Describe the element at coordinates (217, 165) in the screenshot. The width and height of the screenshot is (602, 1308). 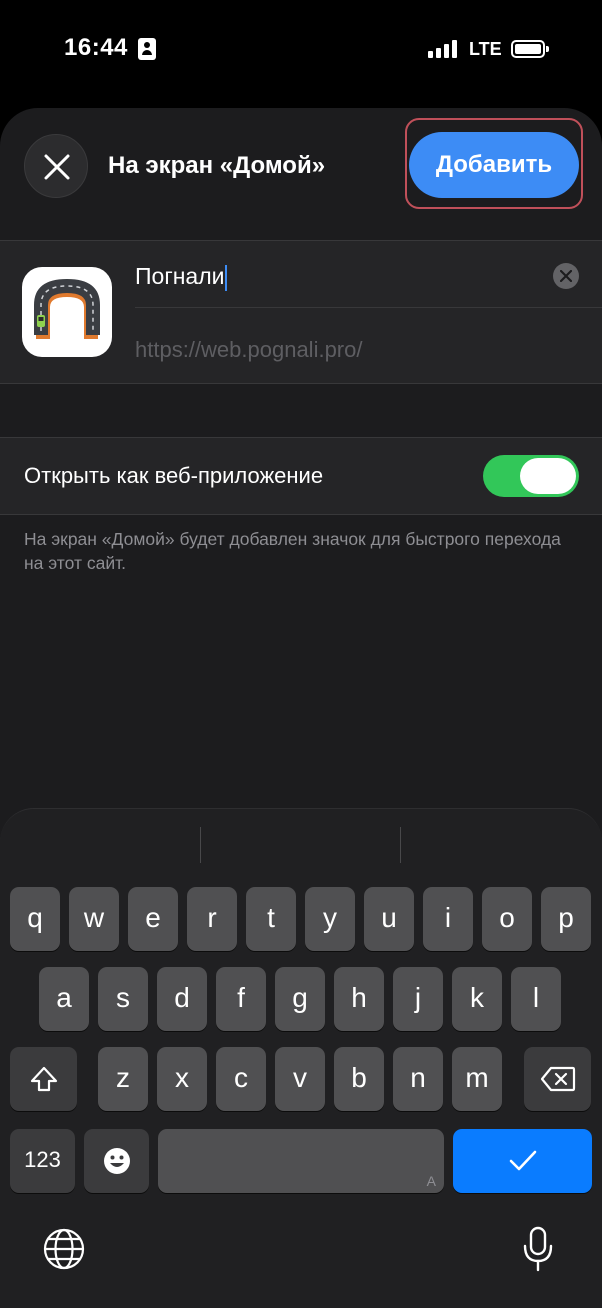
I see `sheet-title: На экран «Домой»` at that location.